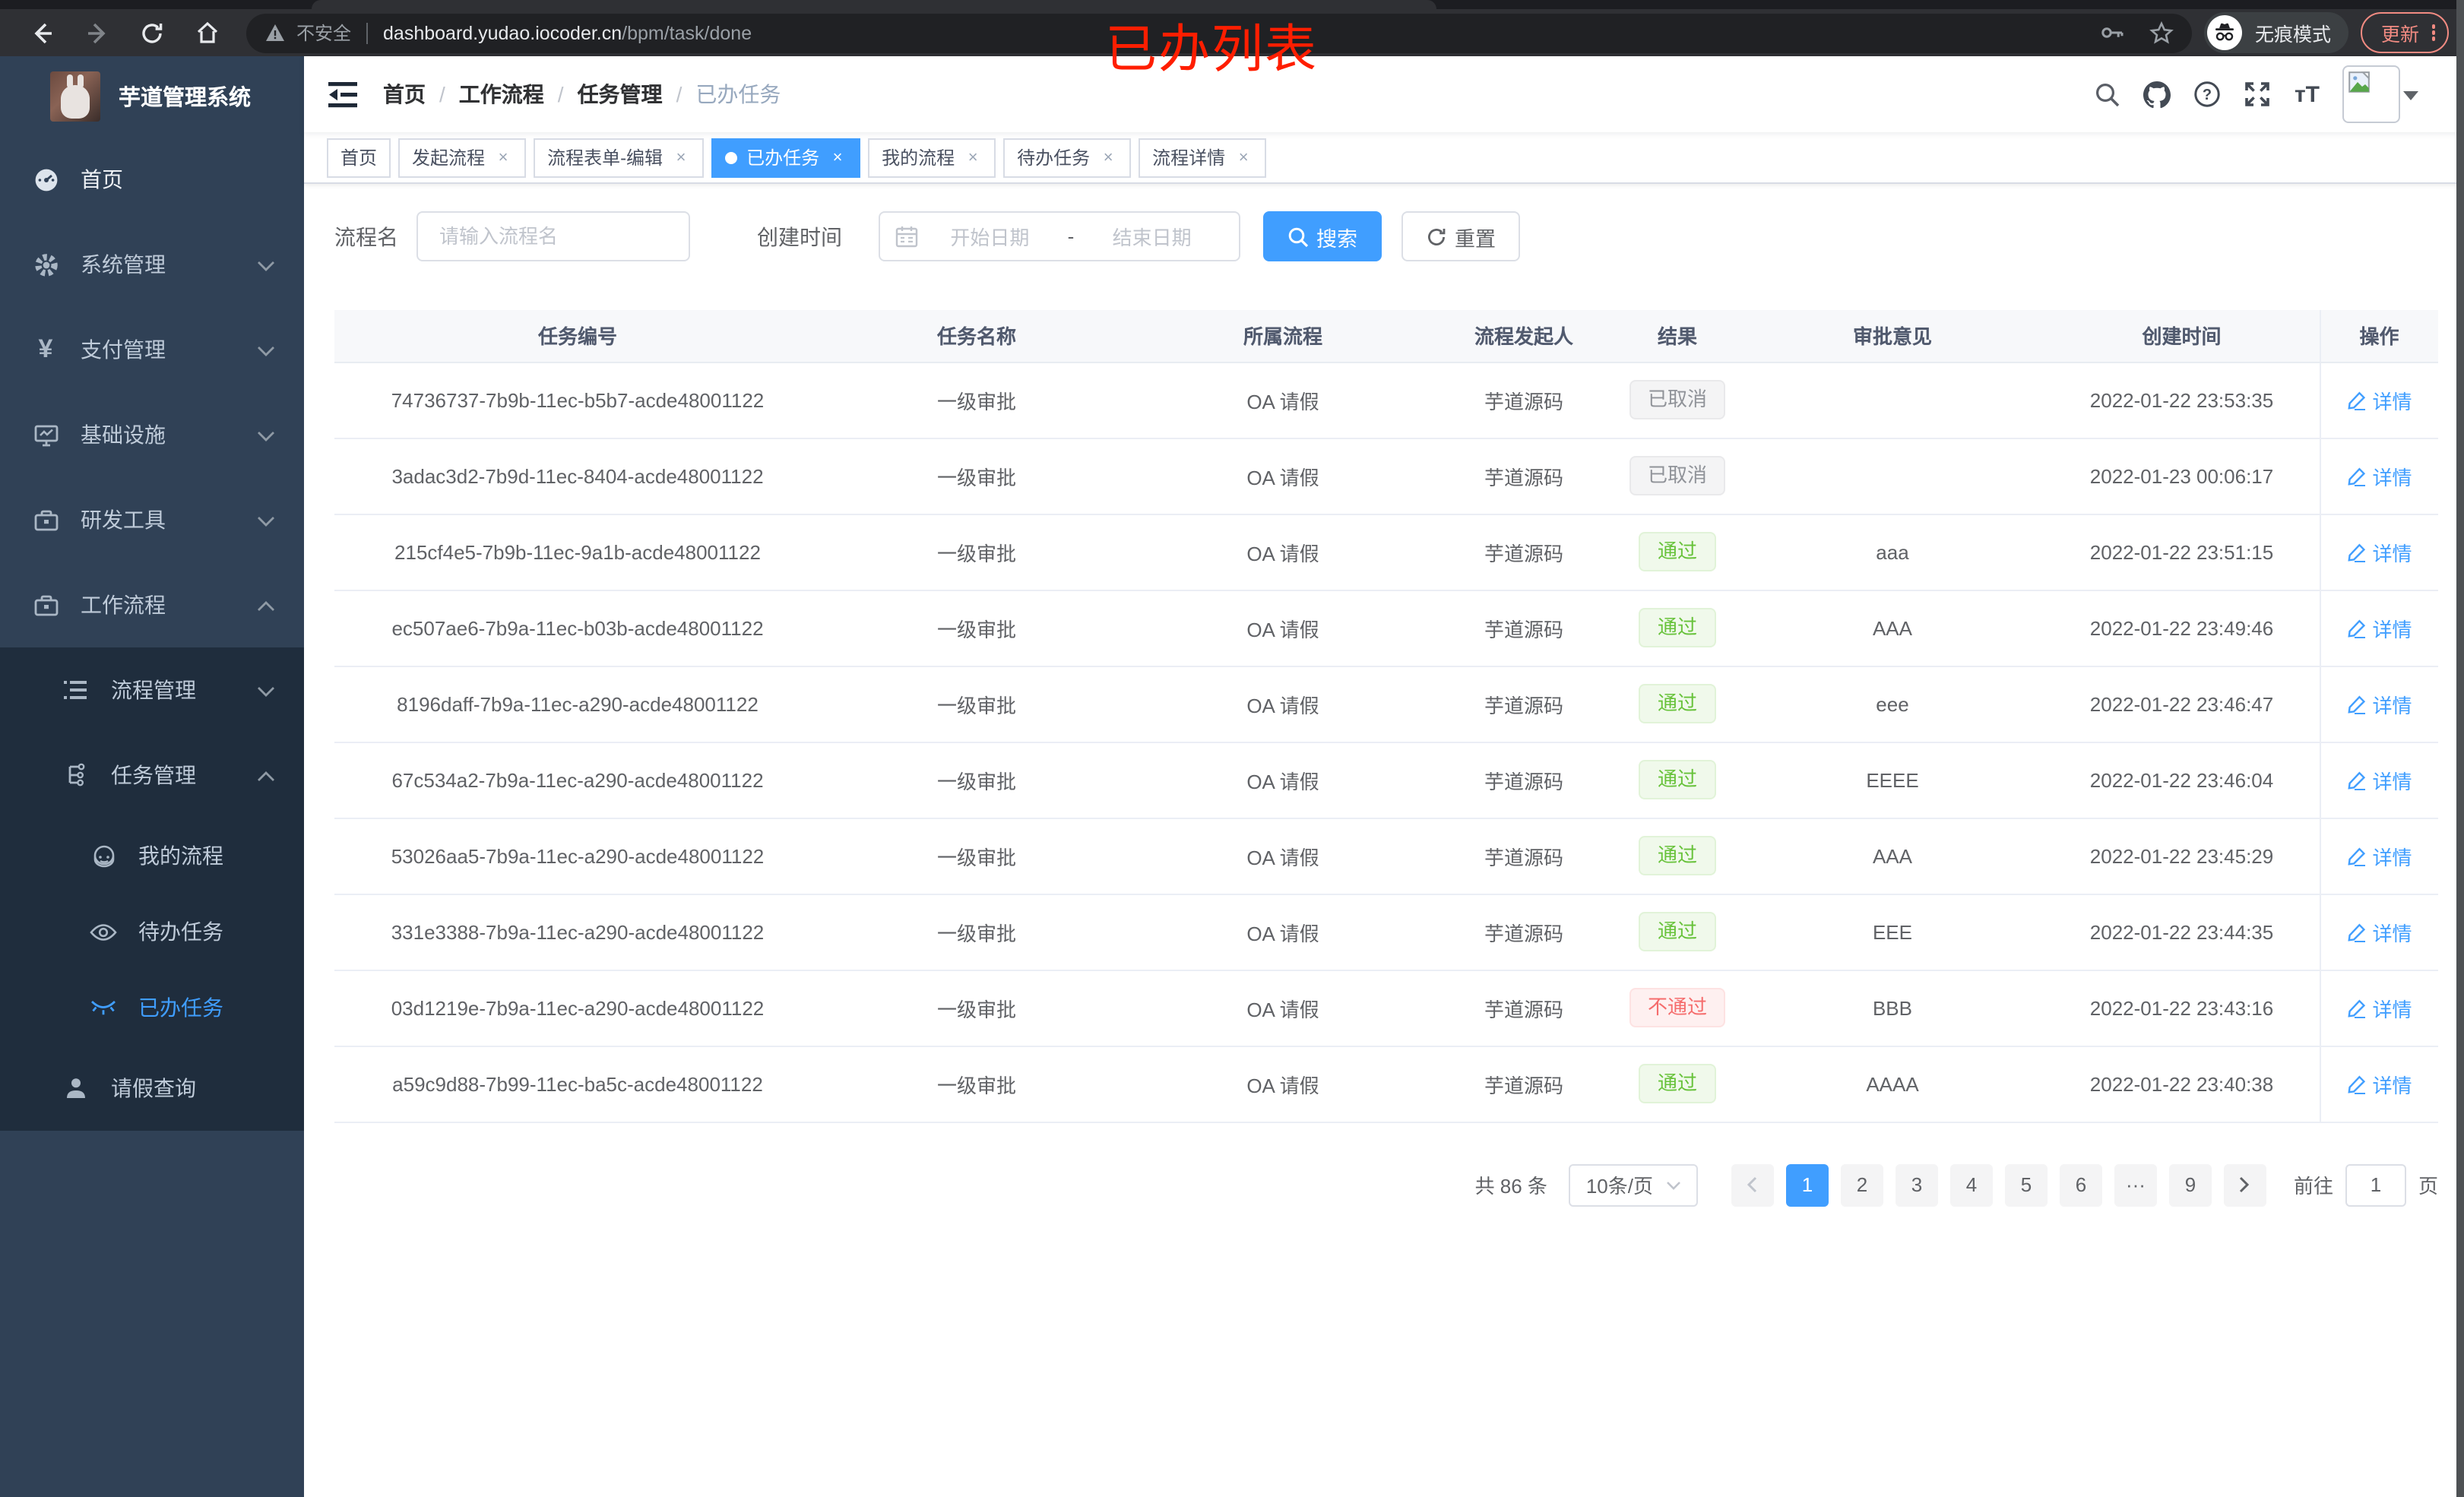 This screenshot has height=1497, width=2464. I want to click on forward-button, so click(97, 32).